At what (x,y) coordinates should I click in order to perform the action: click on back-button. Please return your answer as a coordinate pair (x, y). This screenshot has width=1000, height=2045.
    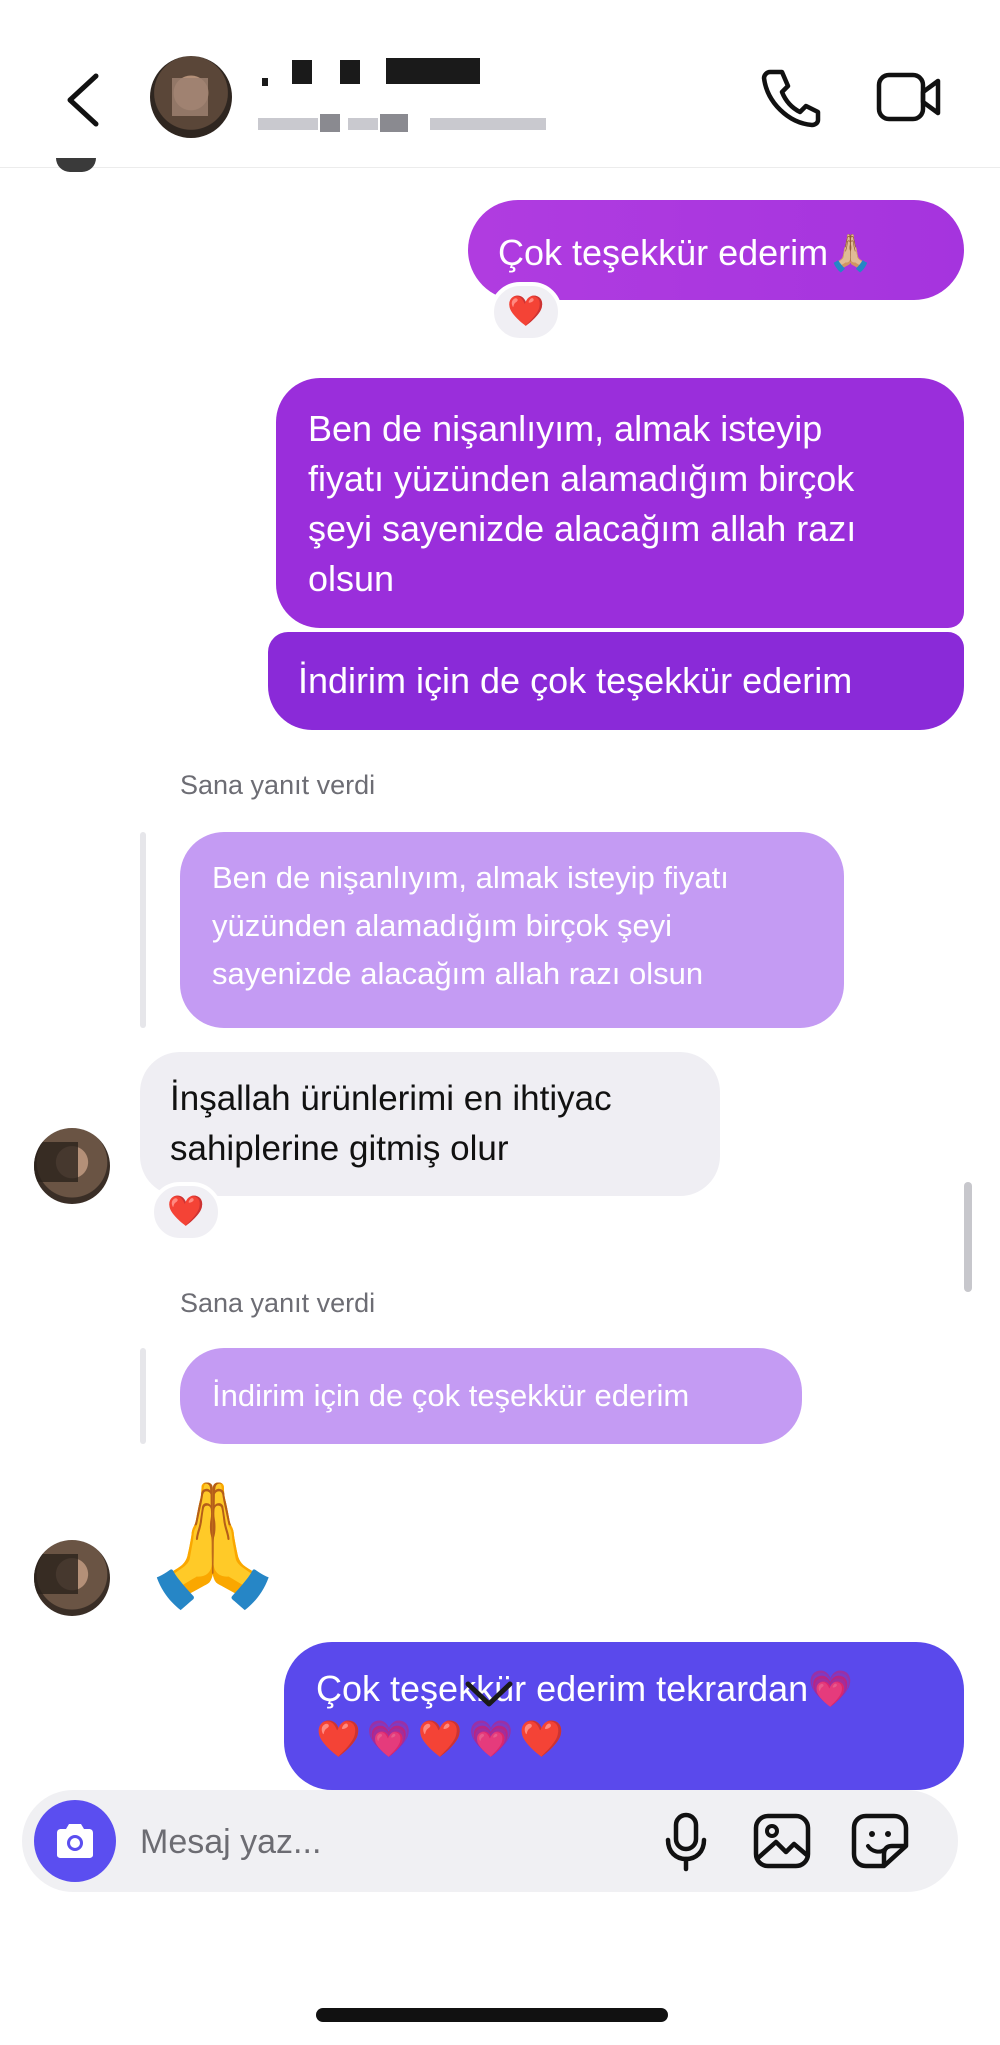
    Looking at the image, I should click on (82, 100).